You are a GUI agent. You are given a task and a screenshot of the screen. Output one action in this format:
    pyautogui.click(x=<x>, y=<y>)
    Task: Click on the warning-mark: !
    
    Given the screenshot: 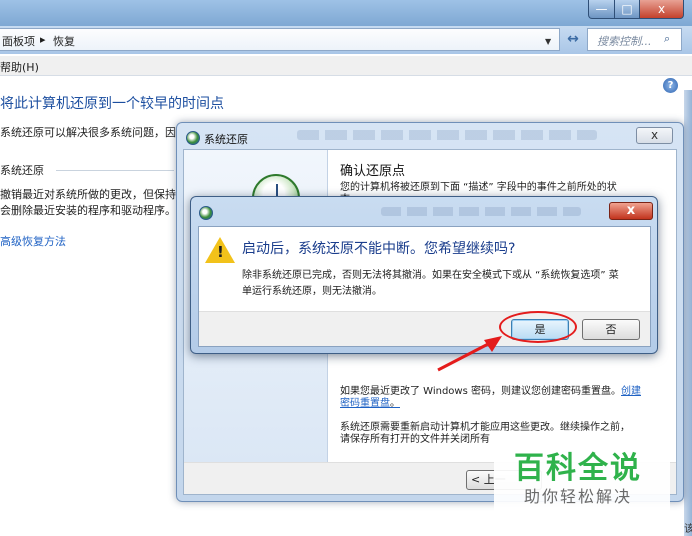 What is the action you would take?
    pyautogui.click(x=220, y=252)
    